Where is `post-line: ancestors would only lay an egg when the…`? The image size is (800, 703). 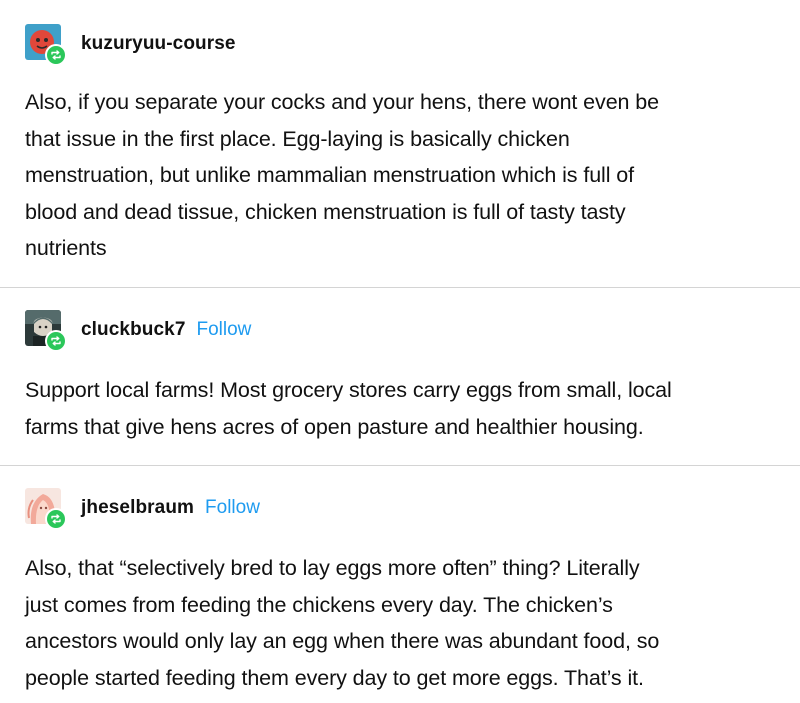 post-line: ancestors would only lay an egg when the… is located at coordinates (342, 641).